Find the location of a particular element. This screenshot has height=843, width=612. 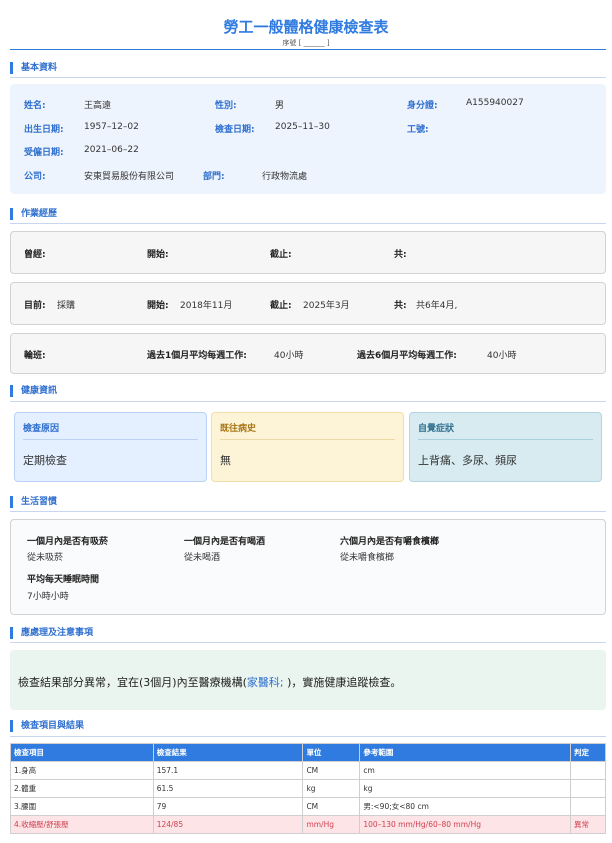

cell-result: 79 is located at coordinates (228, 806).